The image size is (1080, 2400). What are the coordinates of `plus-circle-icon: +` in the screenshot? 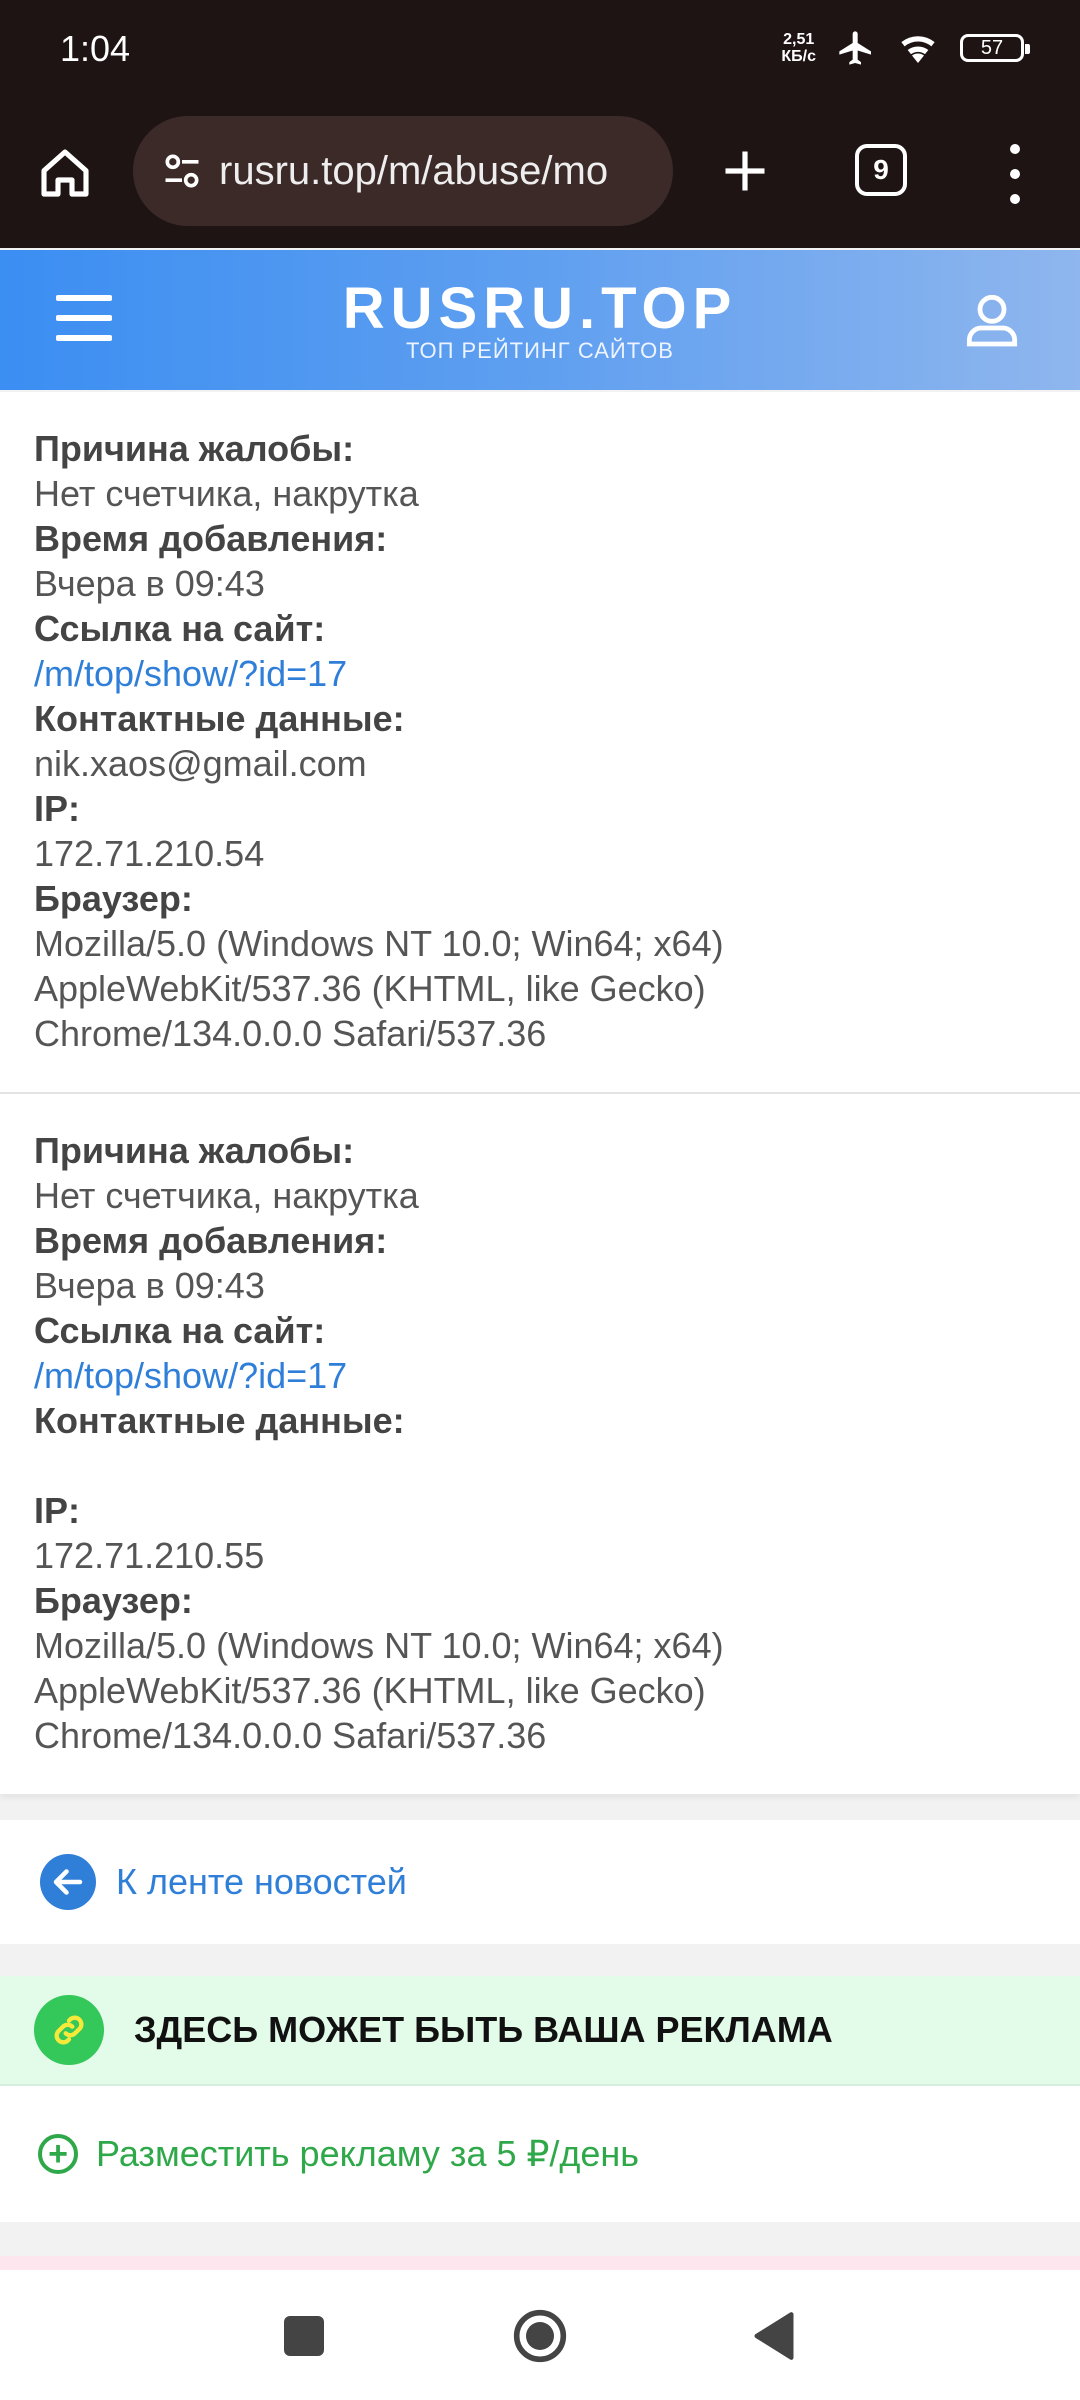 It's located at (58, 2154).